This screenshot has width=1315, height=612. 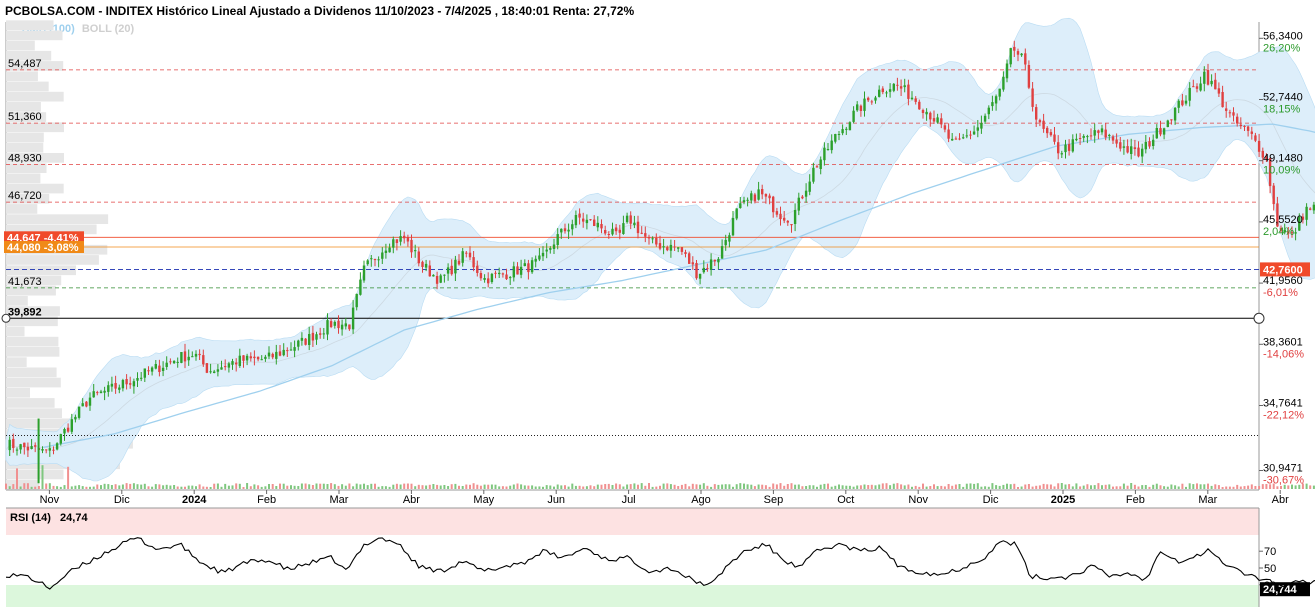 I want to click on level-label: 48,930, so click(x=25, y=158).